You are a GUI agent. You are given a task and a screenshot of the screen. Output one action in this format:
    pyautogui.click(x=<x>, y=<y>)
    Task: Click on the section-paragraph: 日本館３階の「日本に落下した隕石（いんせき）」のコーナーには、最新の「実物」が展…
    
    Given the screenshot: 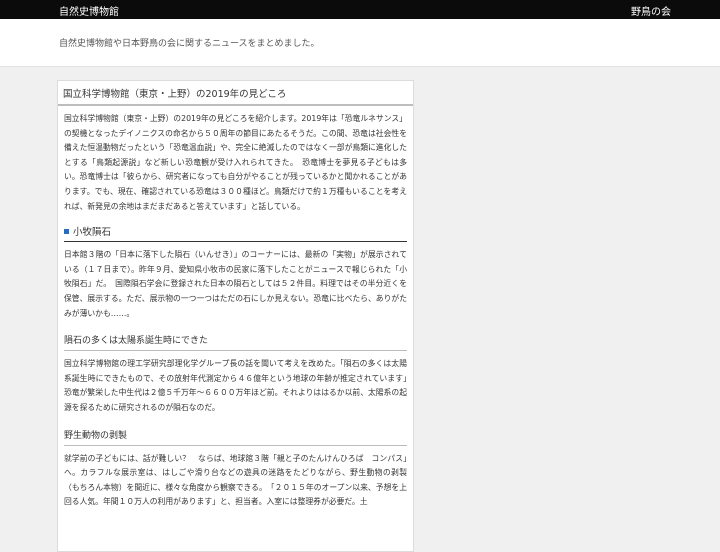 What is the action you would take?
    pyautogui.click(x=235, y=284)
    